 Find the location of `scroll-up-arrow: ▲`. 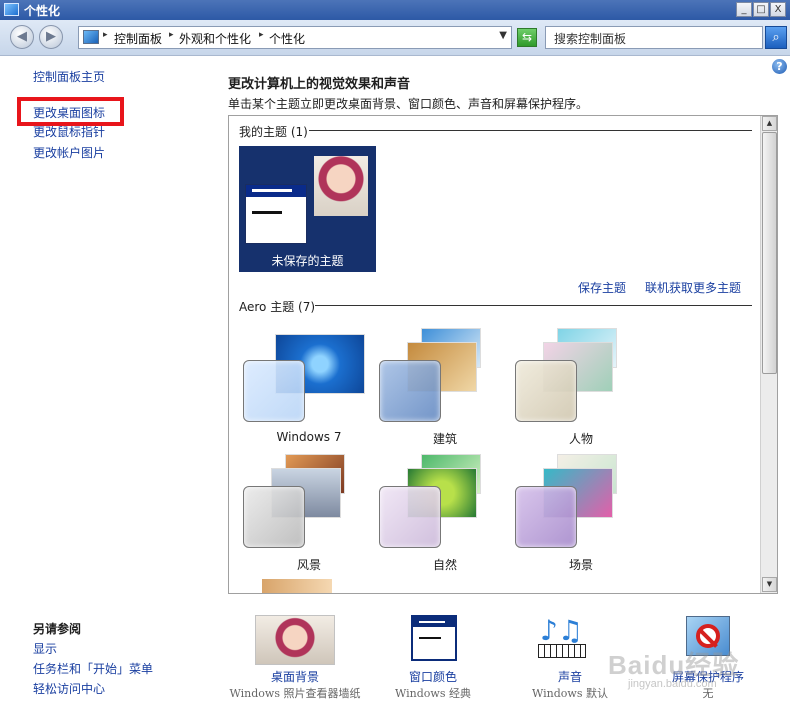

scroll-up-arrow: ▲ is located at coordinates (769, 123).